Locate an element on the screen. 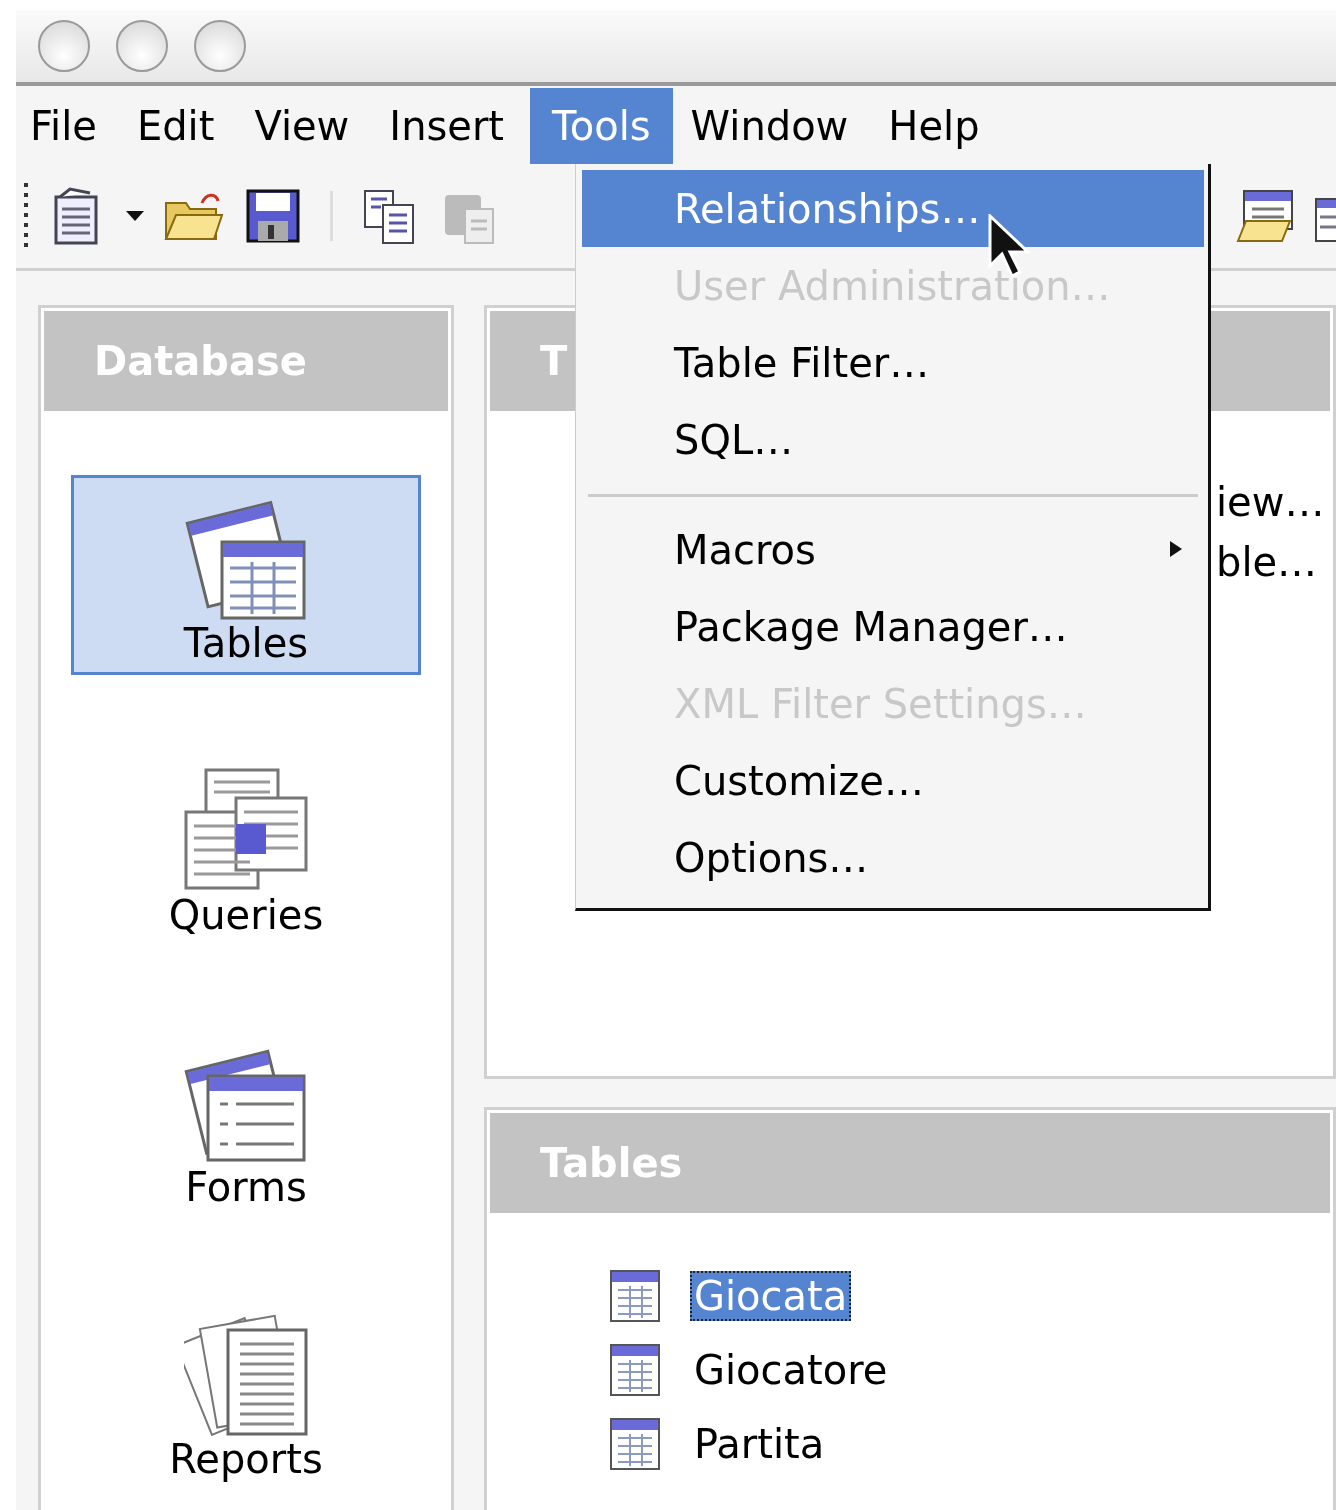 Image resolution: width=1336 pixels, height=1510 pixels. toolbar-grip is located at coordinates (26, 216).